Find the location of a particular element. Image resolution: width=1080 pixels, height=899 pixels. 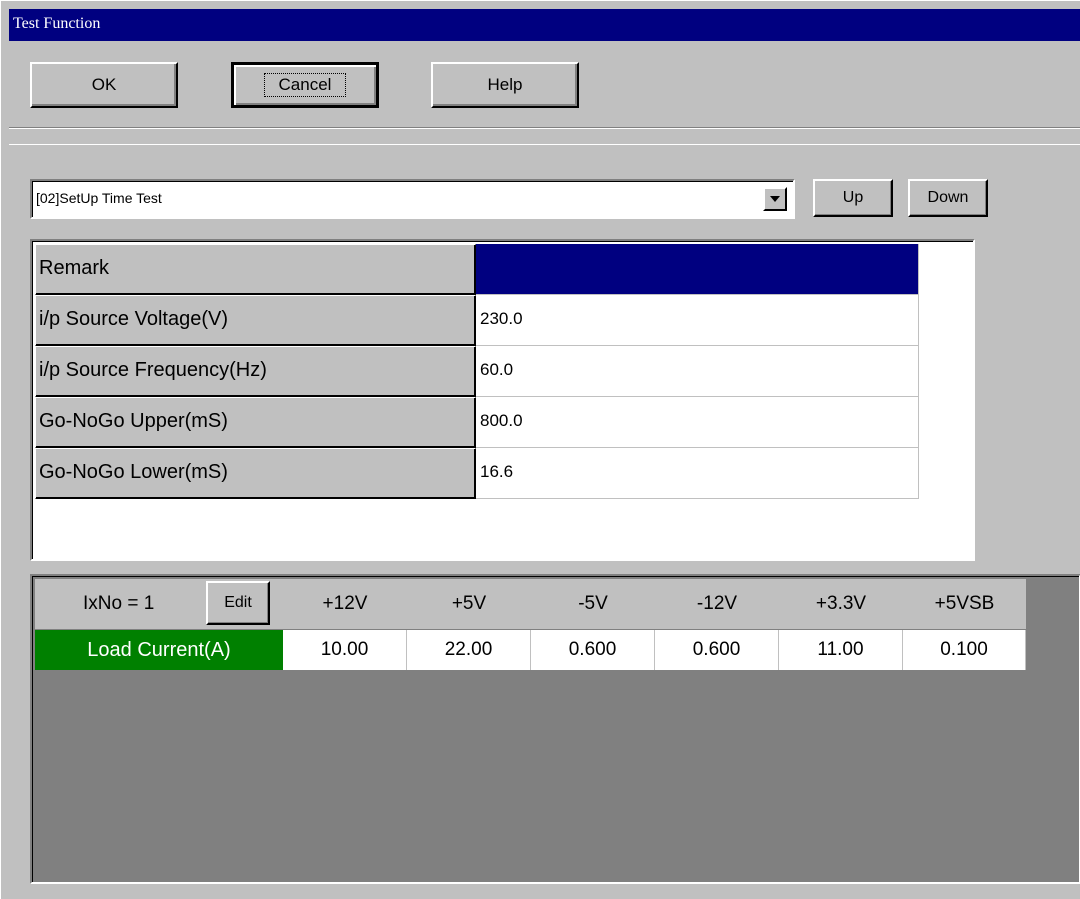

help-button-label: Help is located at coordinates (505, 84).